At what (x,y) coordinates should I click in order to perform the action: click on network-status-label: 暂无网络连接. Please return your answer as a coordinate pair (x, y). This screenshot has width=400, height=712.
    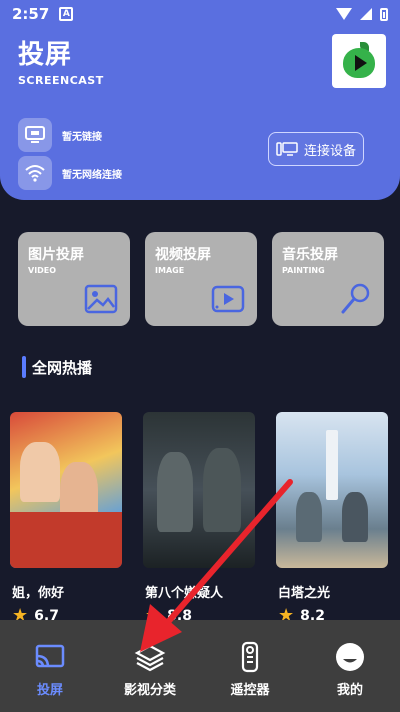
    Looking at the image, I should click on (92, 175).